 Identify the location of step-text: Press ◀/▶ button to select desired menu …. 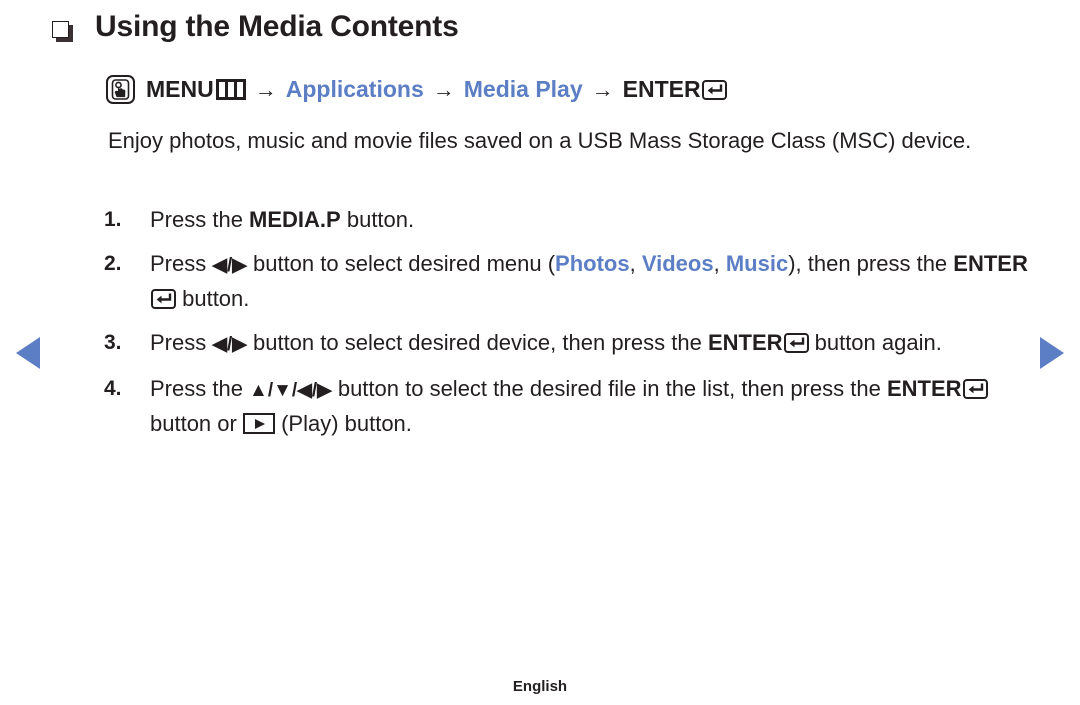
(592, 281).